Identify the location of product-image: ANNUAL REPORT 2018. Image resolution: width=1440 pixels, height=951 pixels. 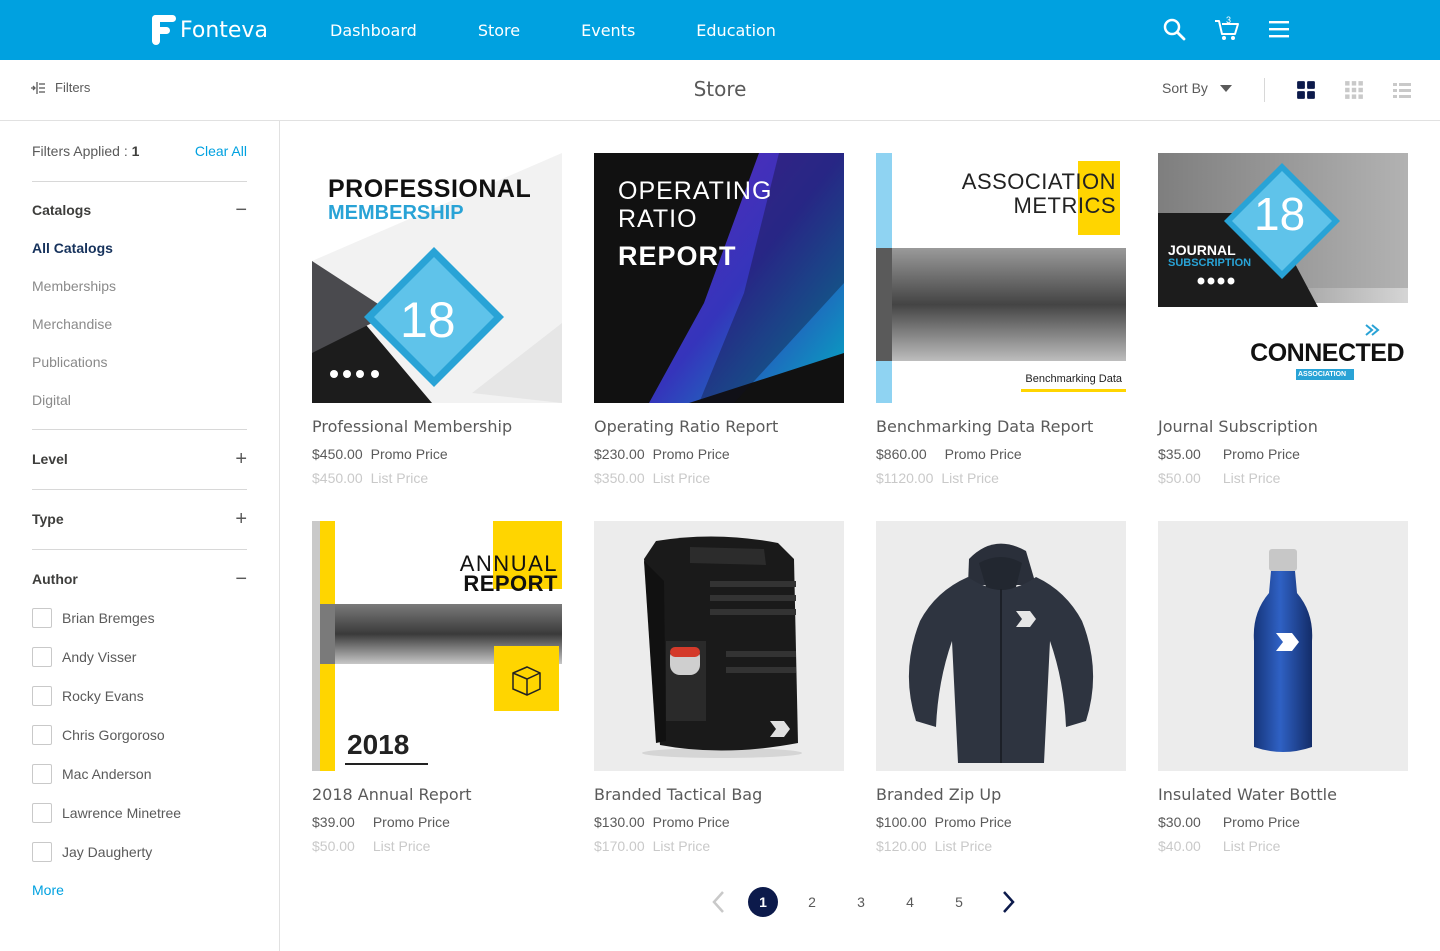
(437, 646).